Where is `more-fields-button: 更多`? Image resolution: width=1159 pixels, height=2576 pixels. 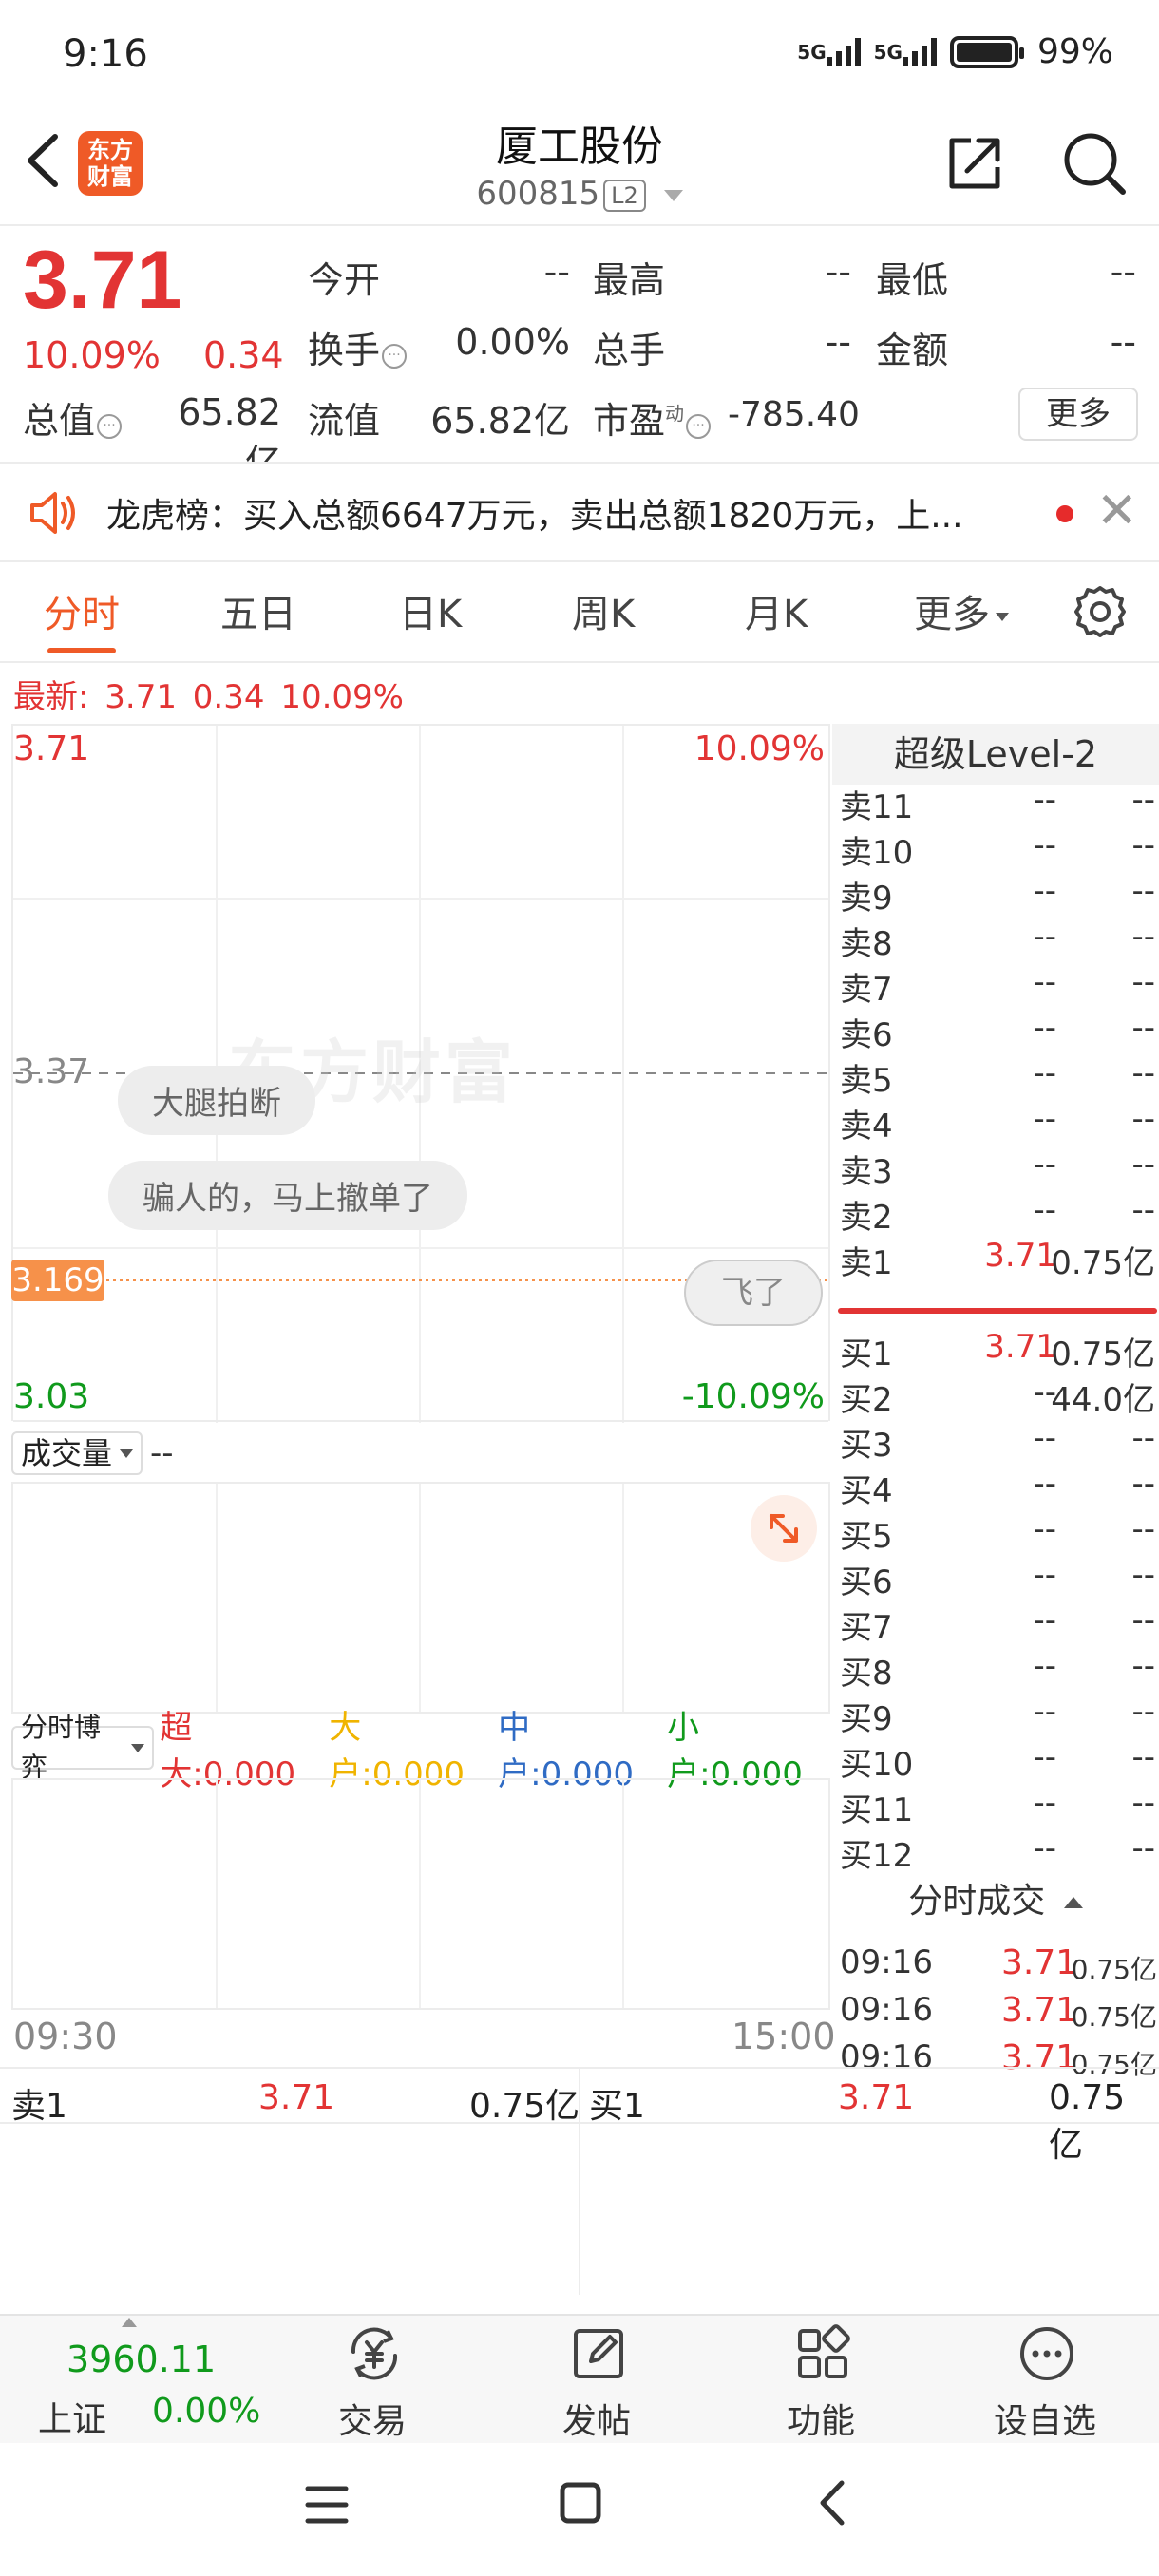
more-fields-button: 更多 is located at coordinates (1078, 414).